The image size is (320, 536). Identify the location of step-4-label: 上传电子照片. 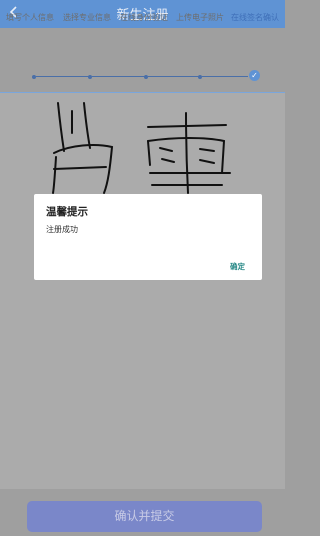
(200, 17).